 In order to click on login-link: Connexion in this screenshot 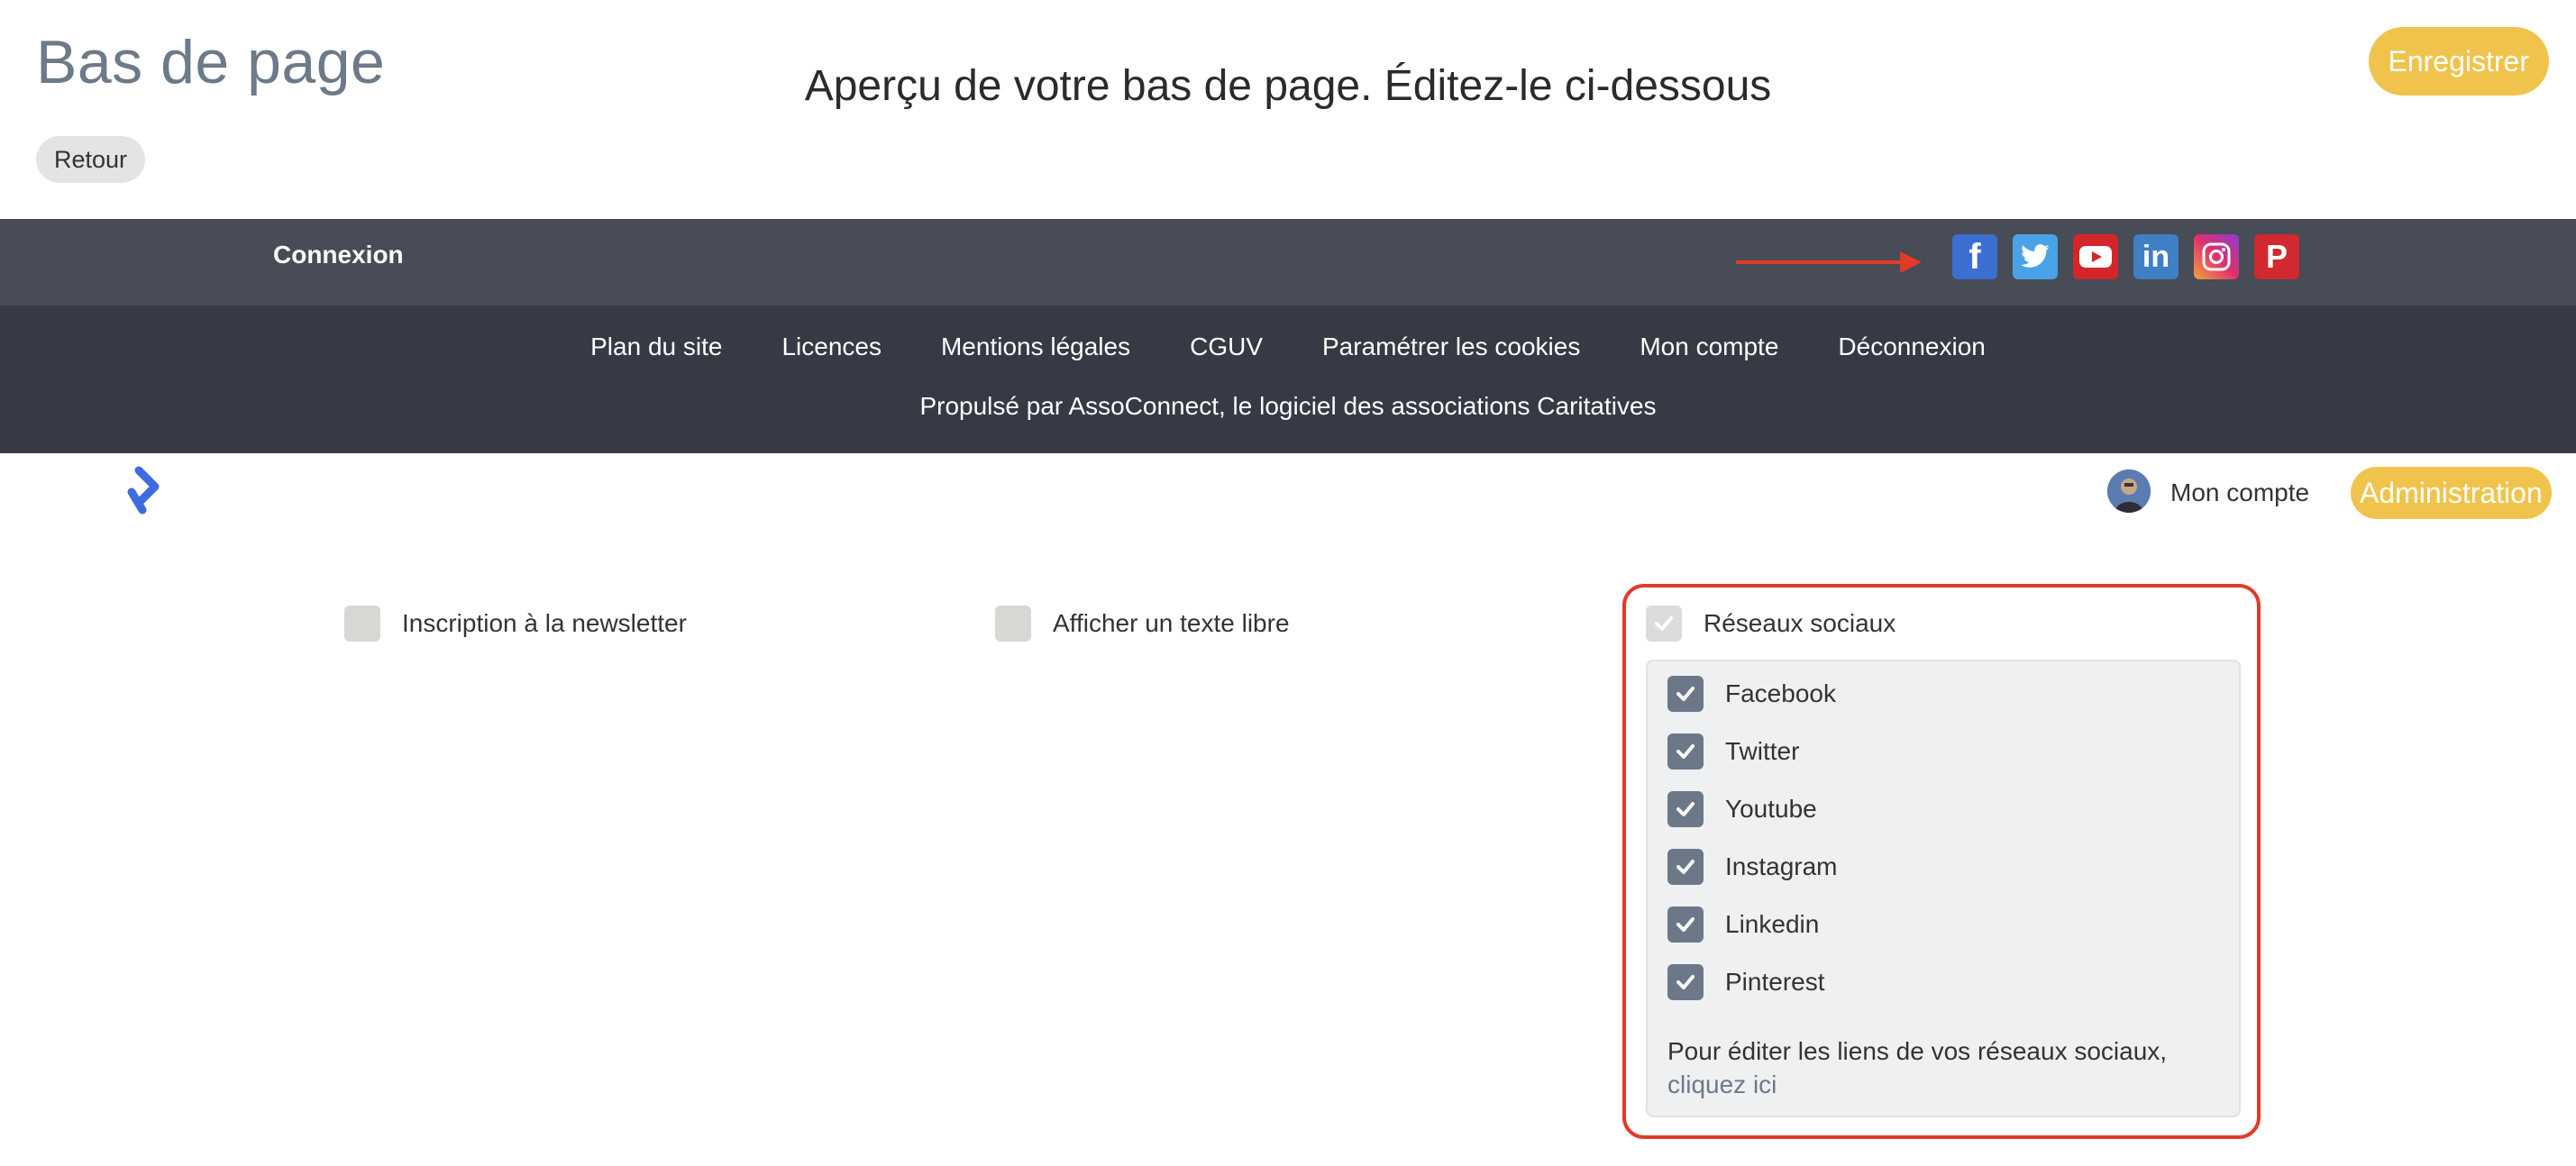, I will do `click(338, 255)`.